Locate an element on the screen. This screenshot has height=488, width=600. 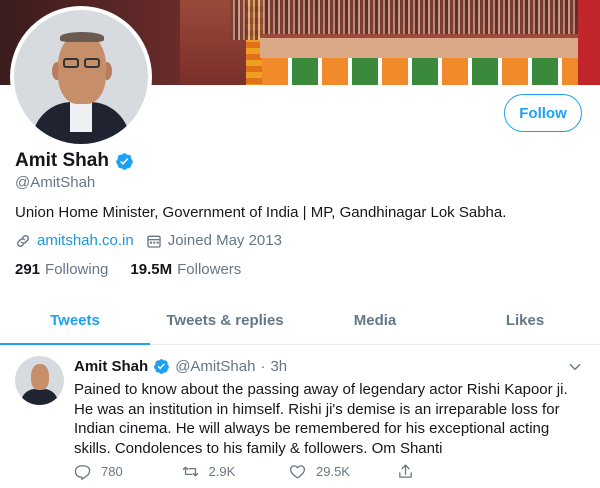
tweet-avatar-face is located at coordinates (40, 377).